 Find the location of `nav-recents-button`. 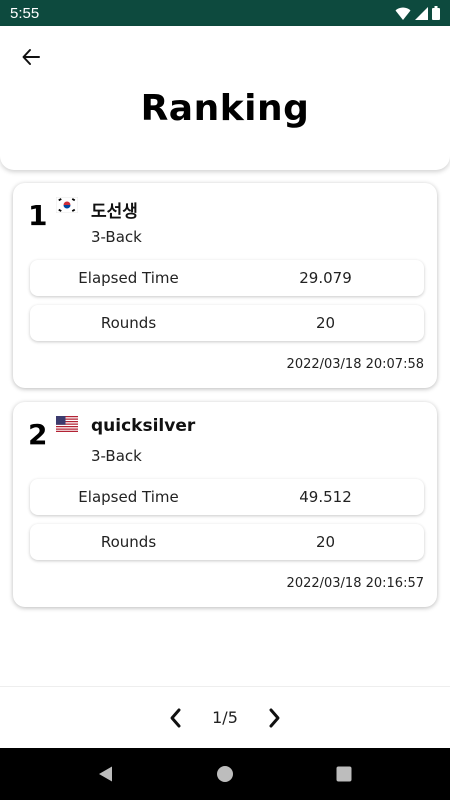

nav-recents-button is located at coordinates (344, 774).